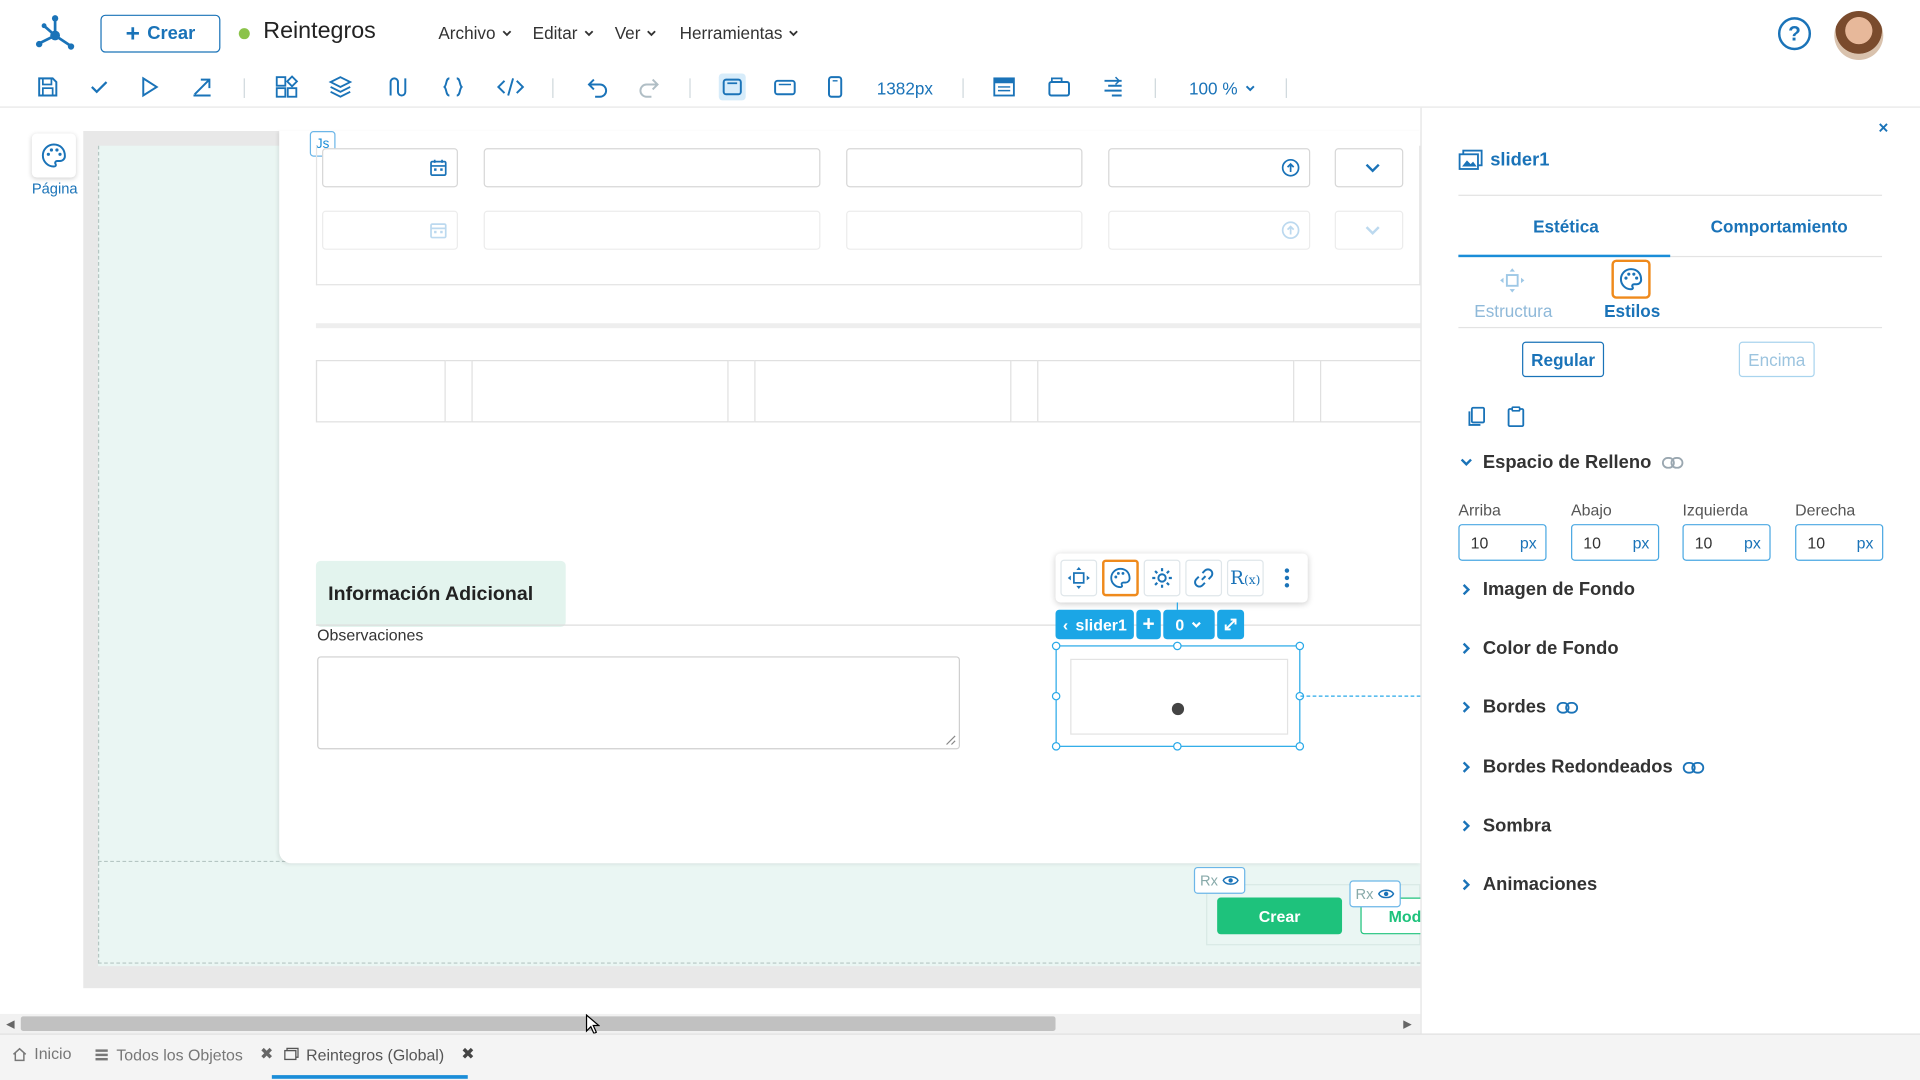 This screenshot has height=1080, width=1920. Describe the element at coordinates (99, 87) in the screenshot. I see `check-icon` at that location.